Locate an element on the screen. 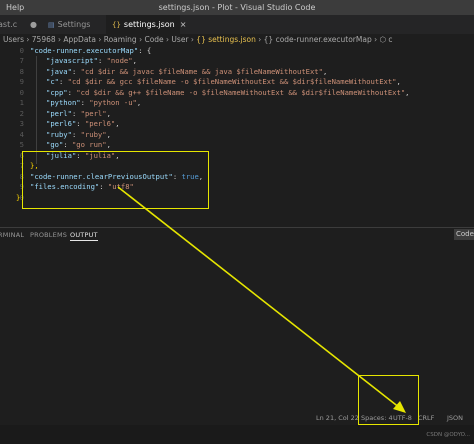 The image size is (474, 444). code-line: "python": "python -u", is located at coordinates (93, 102).